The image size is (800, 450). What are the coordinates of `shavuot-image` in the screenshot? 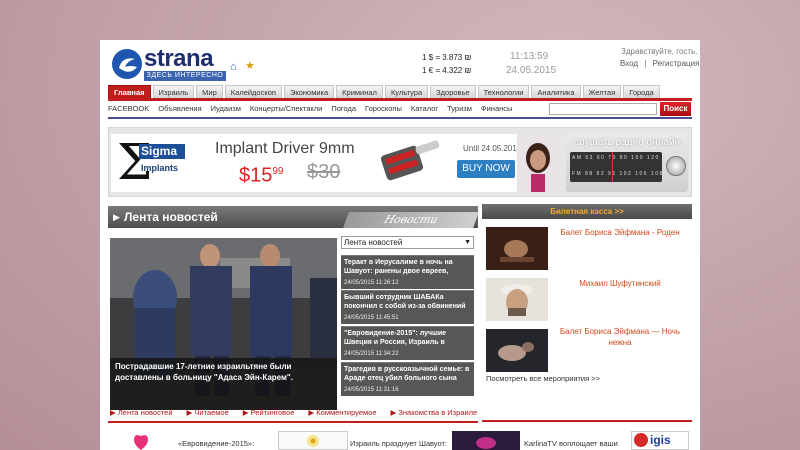 It's located at (313, 440).